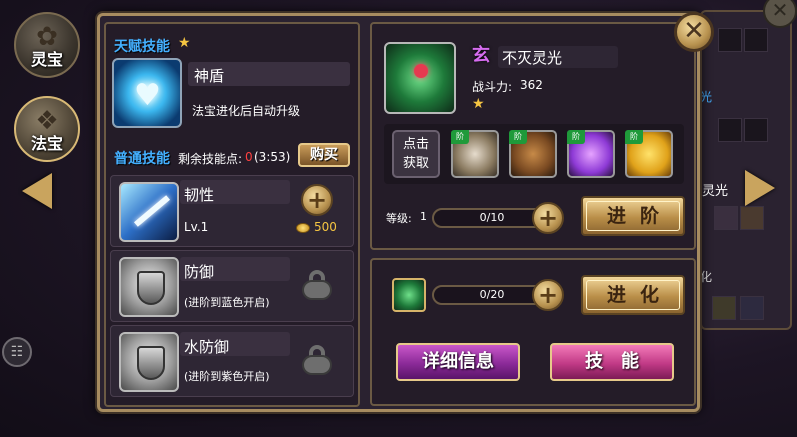 This screenshot has width=797, height=437. I want to click on blade-skill-icon, so click(149, 212).